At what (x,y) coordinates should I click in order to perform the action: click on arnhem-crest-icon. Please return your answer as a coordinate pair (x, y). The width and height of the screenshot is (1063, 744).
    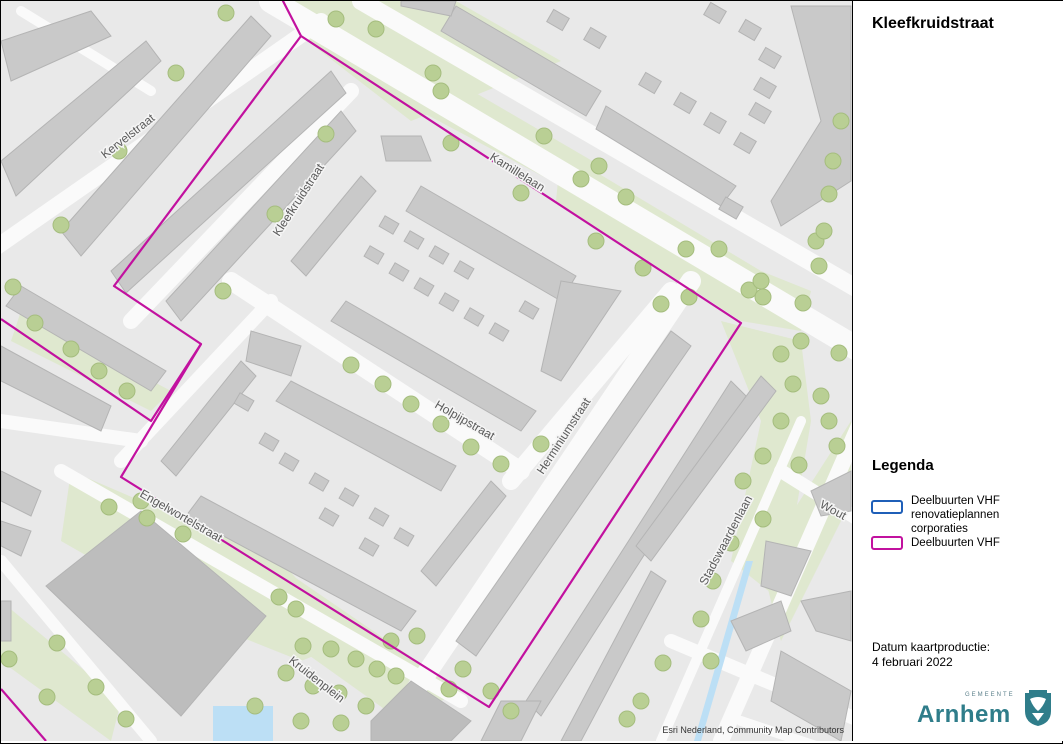
    Looking at the image, I should click on (1038, 708).